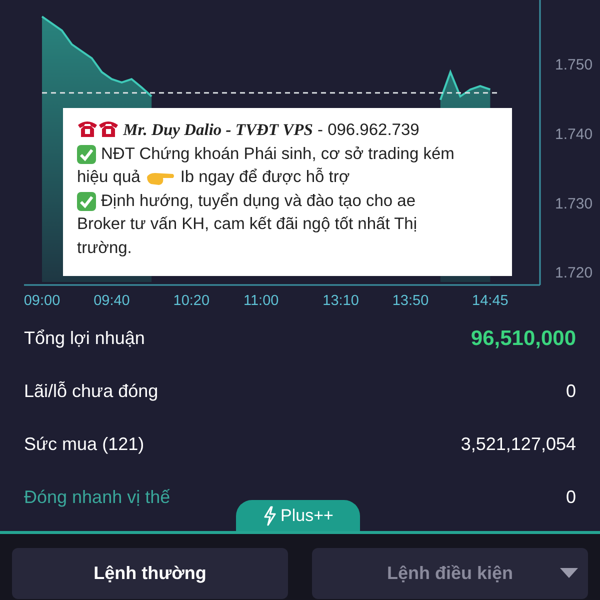 The image size is (600, 600). I want to click on promo-text: Định hướng, tuyển dụng và đào tạo cho ae, so click(258, 201).